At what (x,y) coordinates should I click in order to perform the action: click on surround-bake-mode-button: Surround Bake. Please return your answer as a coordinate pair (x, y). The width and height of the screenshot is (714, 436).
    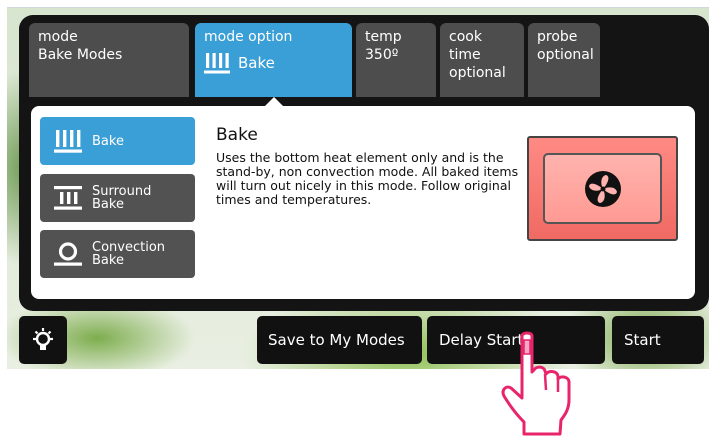
    Looking at the image, I should click on (117, 198).